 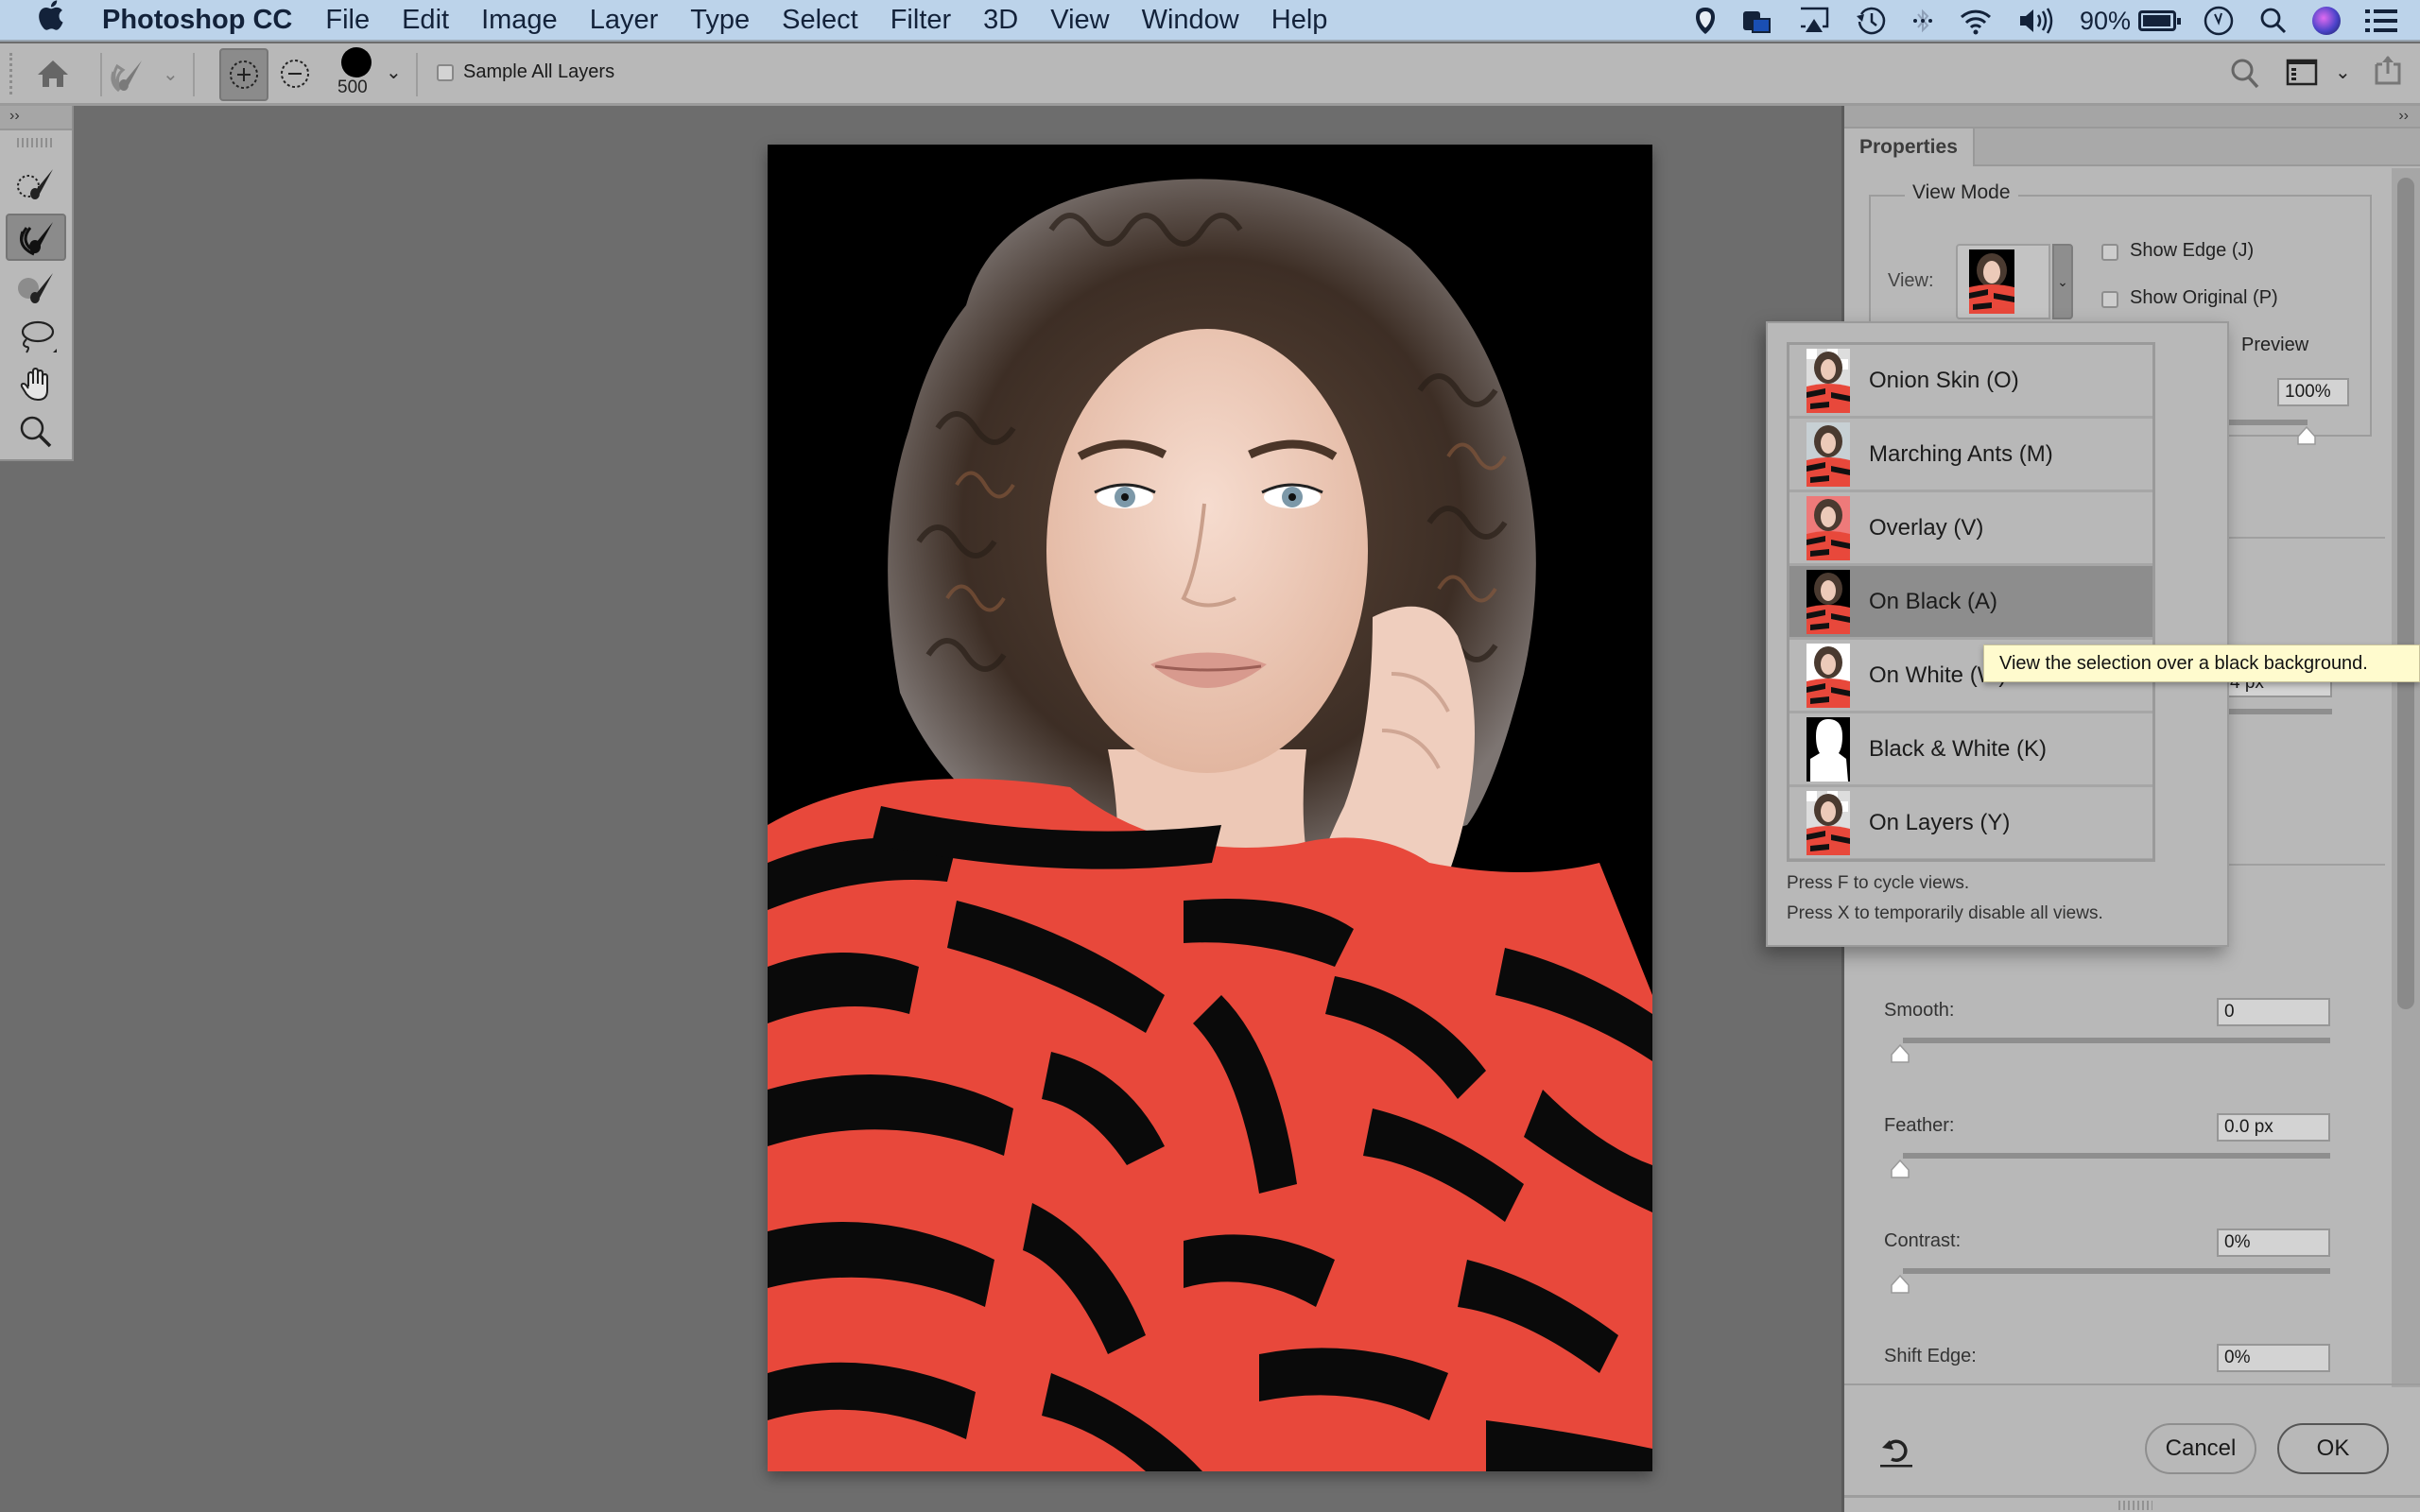 What do you see at coordinates (1970, 380) in the screenshot?
I see `view-option-onion-skin: Onion Skin (O)` at bounding box center [1970, 380].